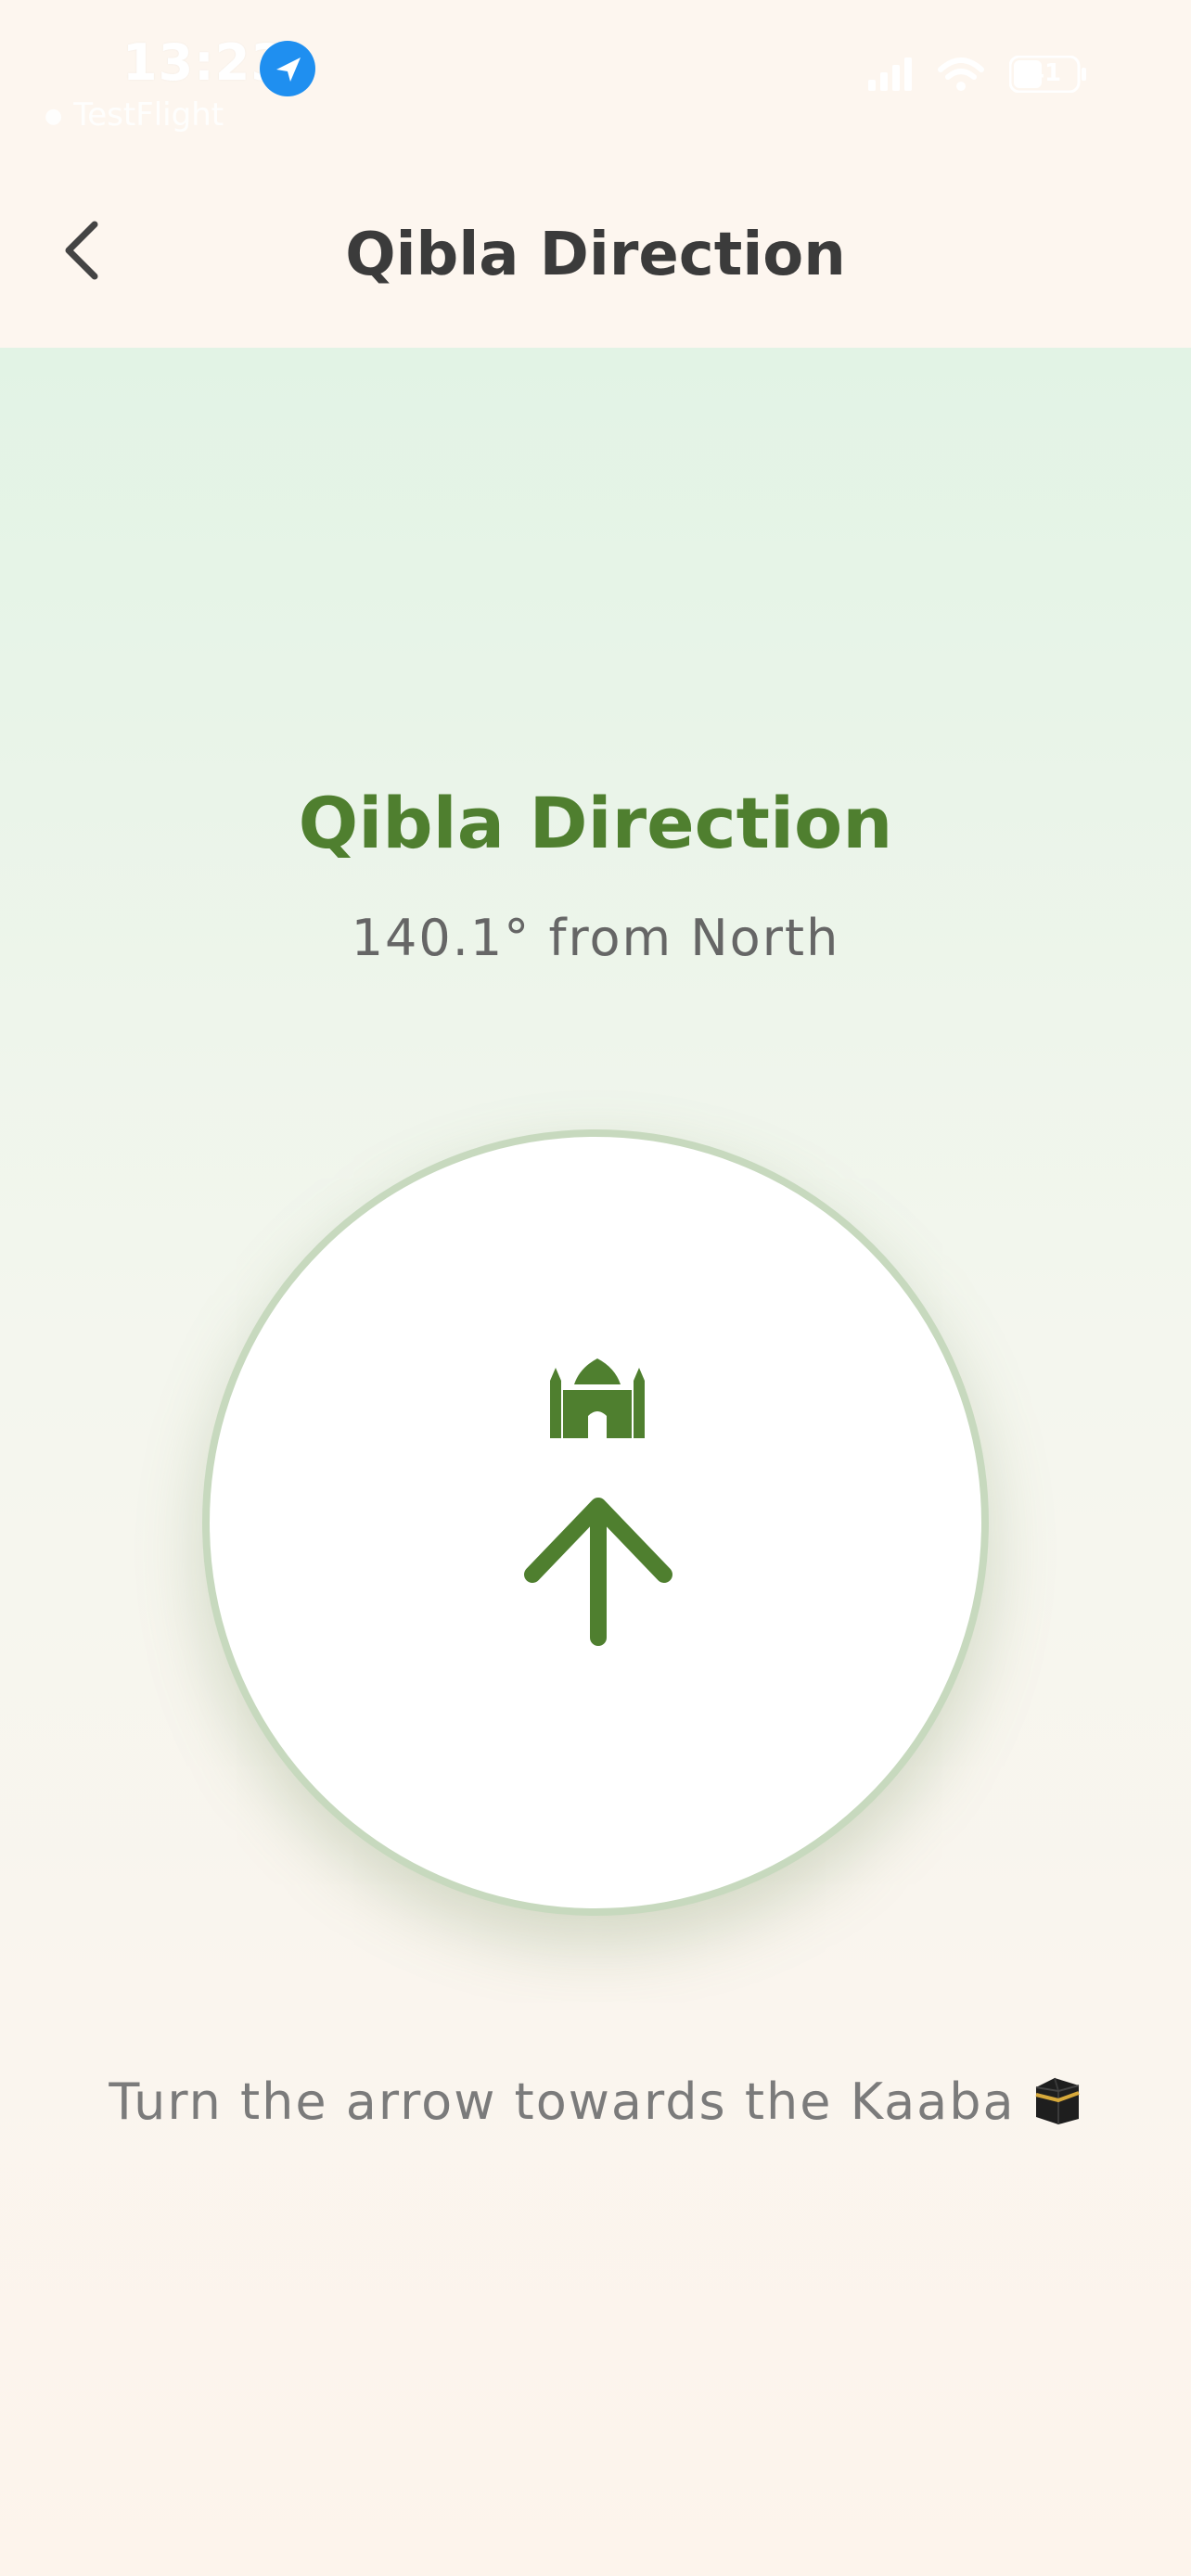 The width and height of the screenshot is (1191, 2576). I want to click on arrow-up-icon, so click(598, 1572).